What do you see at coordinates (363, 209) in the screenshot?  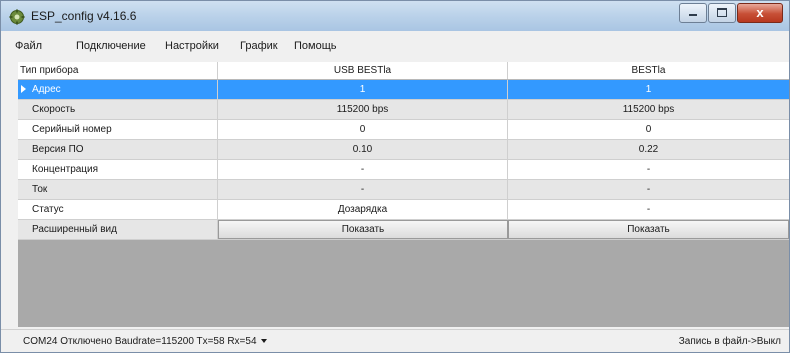 I see `cell-usb-bestla: Дозарядка` at bounding box center [363, 209].